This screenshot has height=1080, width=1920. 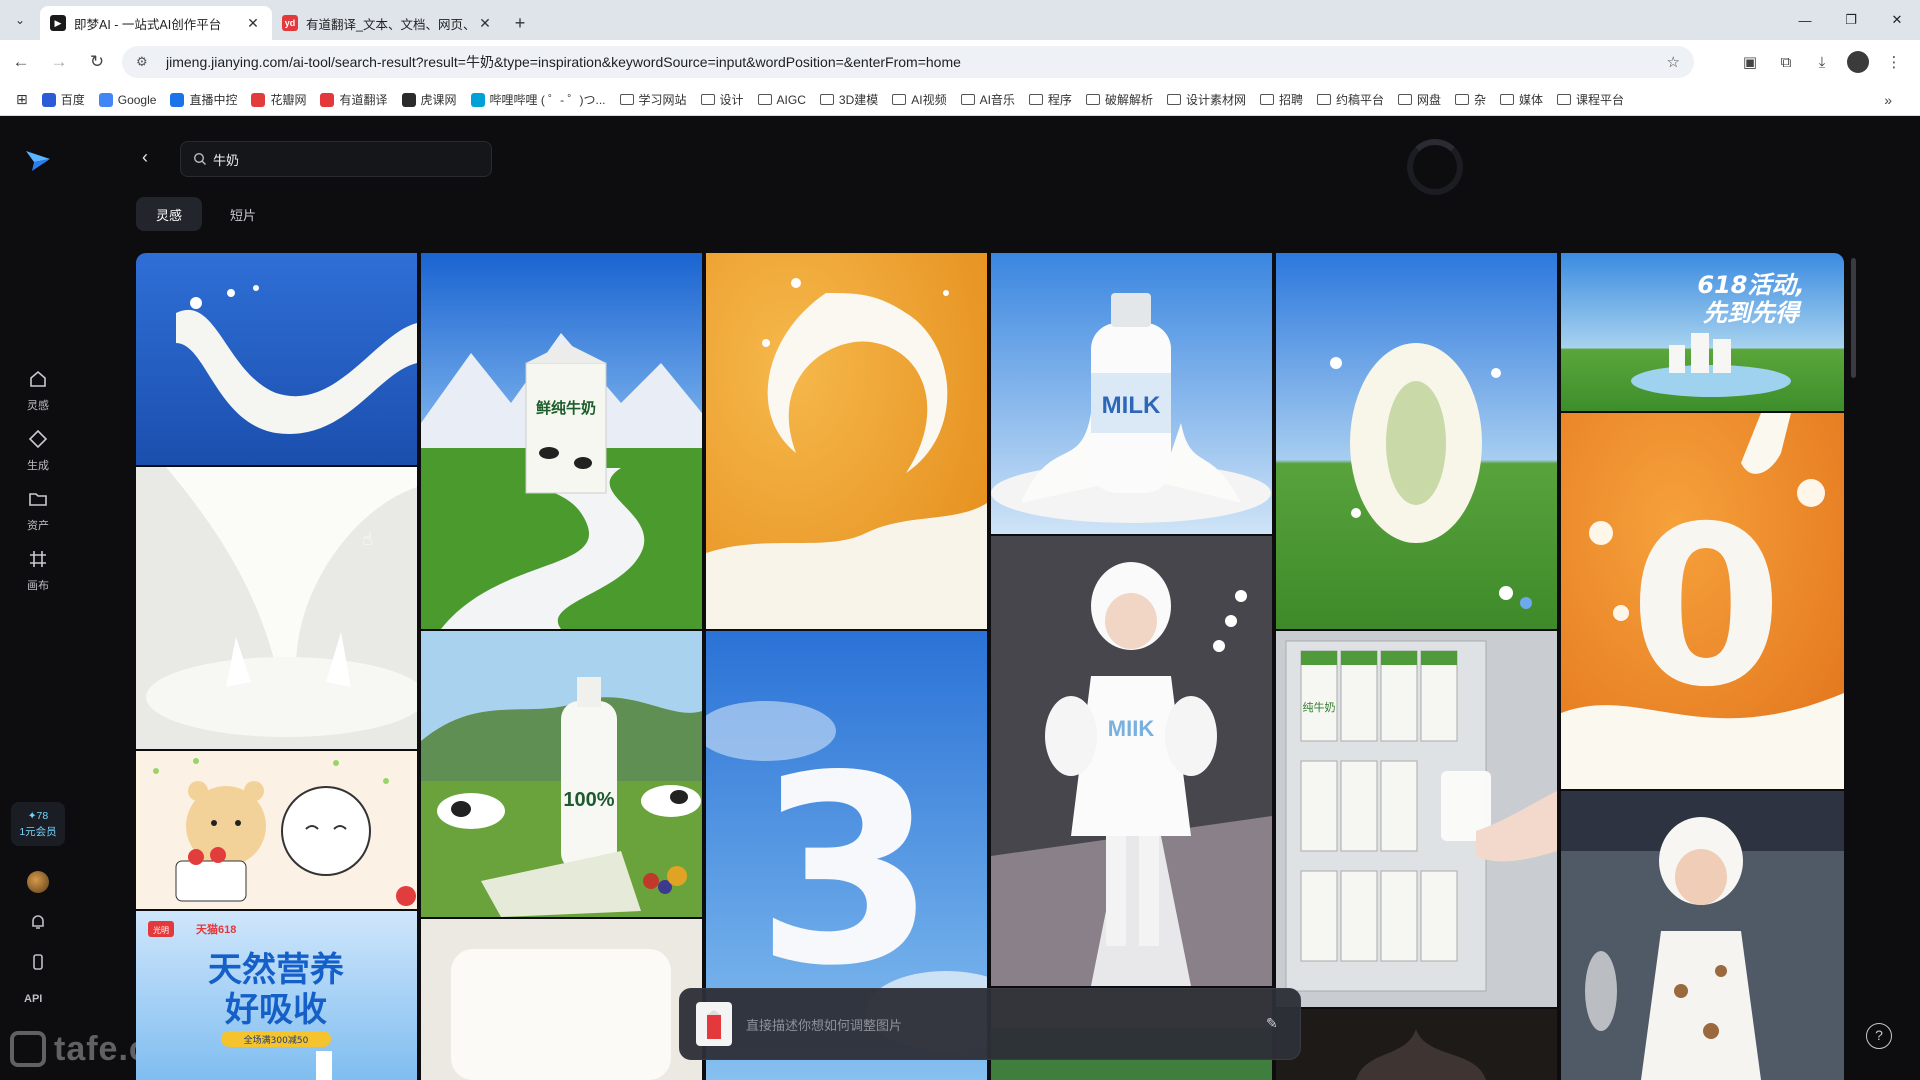 I want to click on bookmark-item: 3D建模, so click(x=848, y=99).